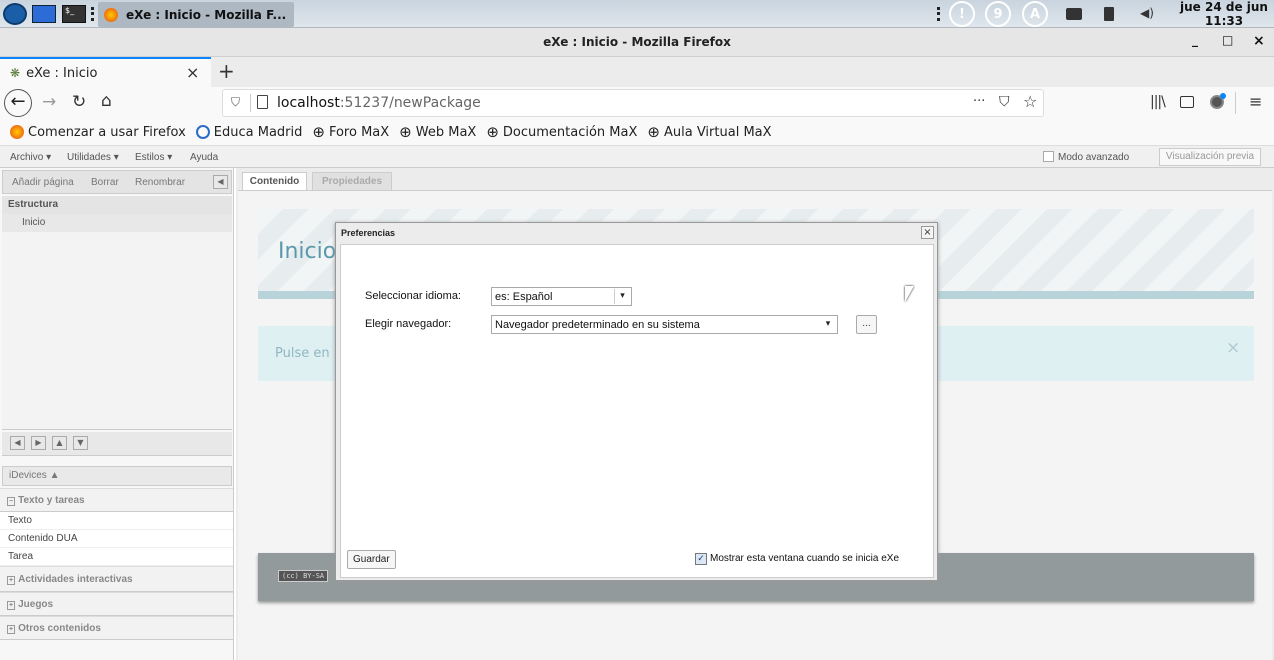  What do you see at coordinates (262, 102) in the screenshot?
I see `page-info-icon` at bounding box center [262, 102].